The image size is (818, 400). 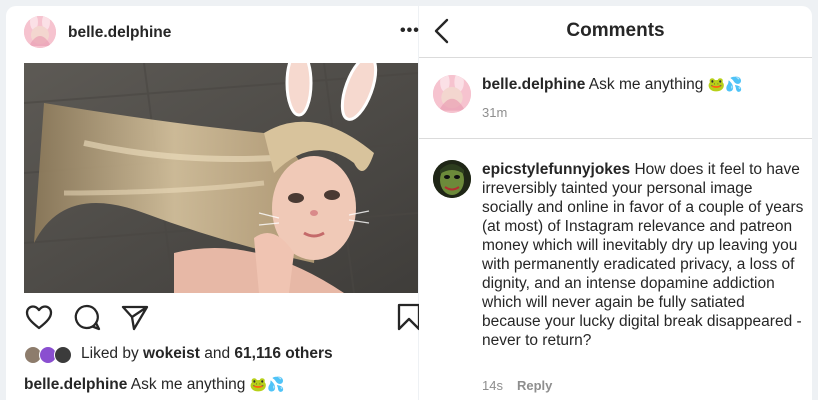 What do you see at coordinates (75, 384) in the screenshot?
I see `caption-username: belle.delphine` at bounding box center [75, 384].